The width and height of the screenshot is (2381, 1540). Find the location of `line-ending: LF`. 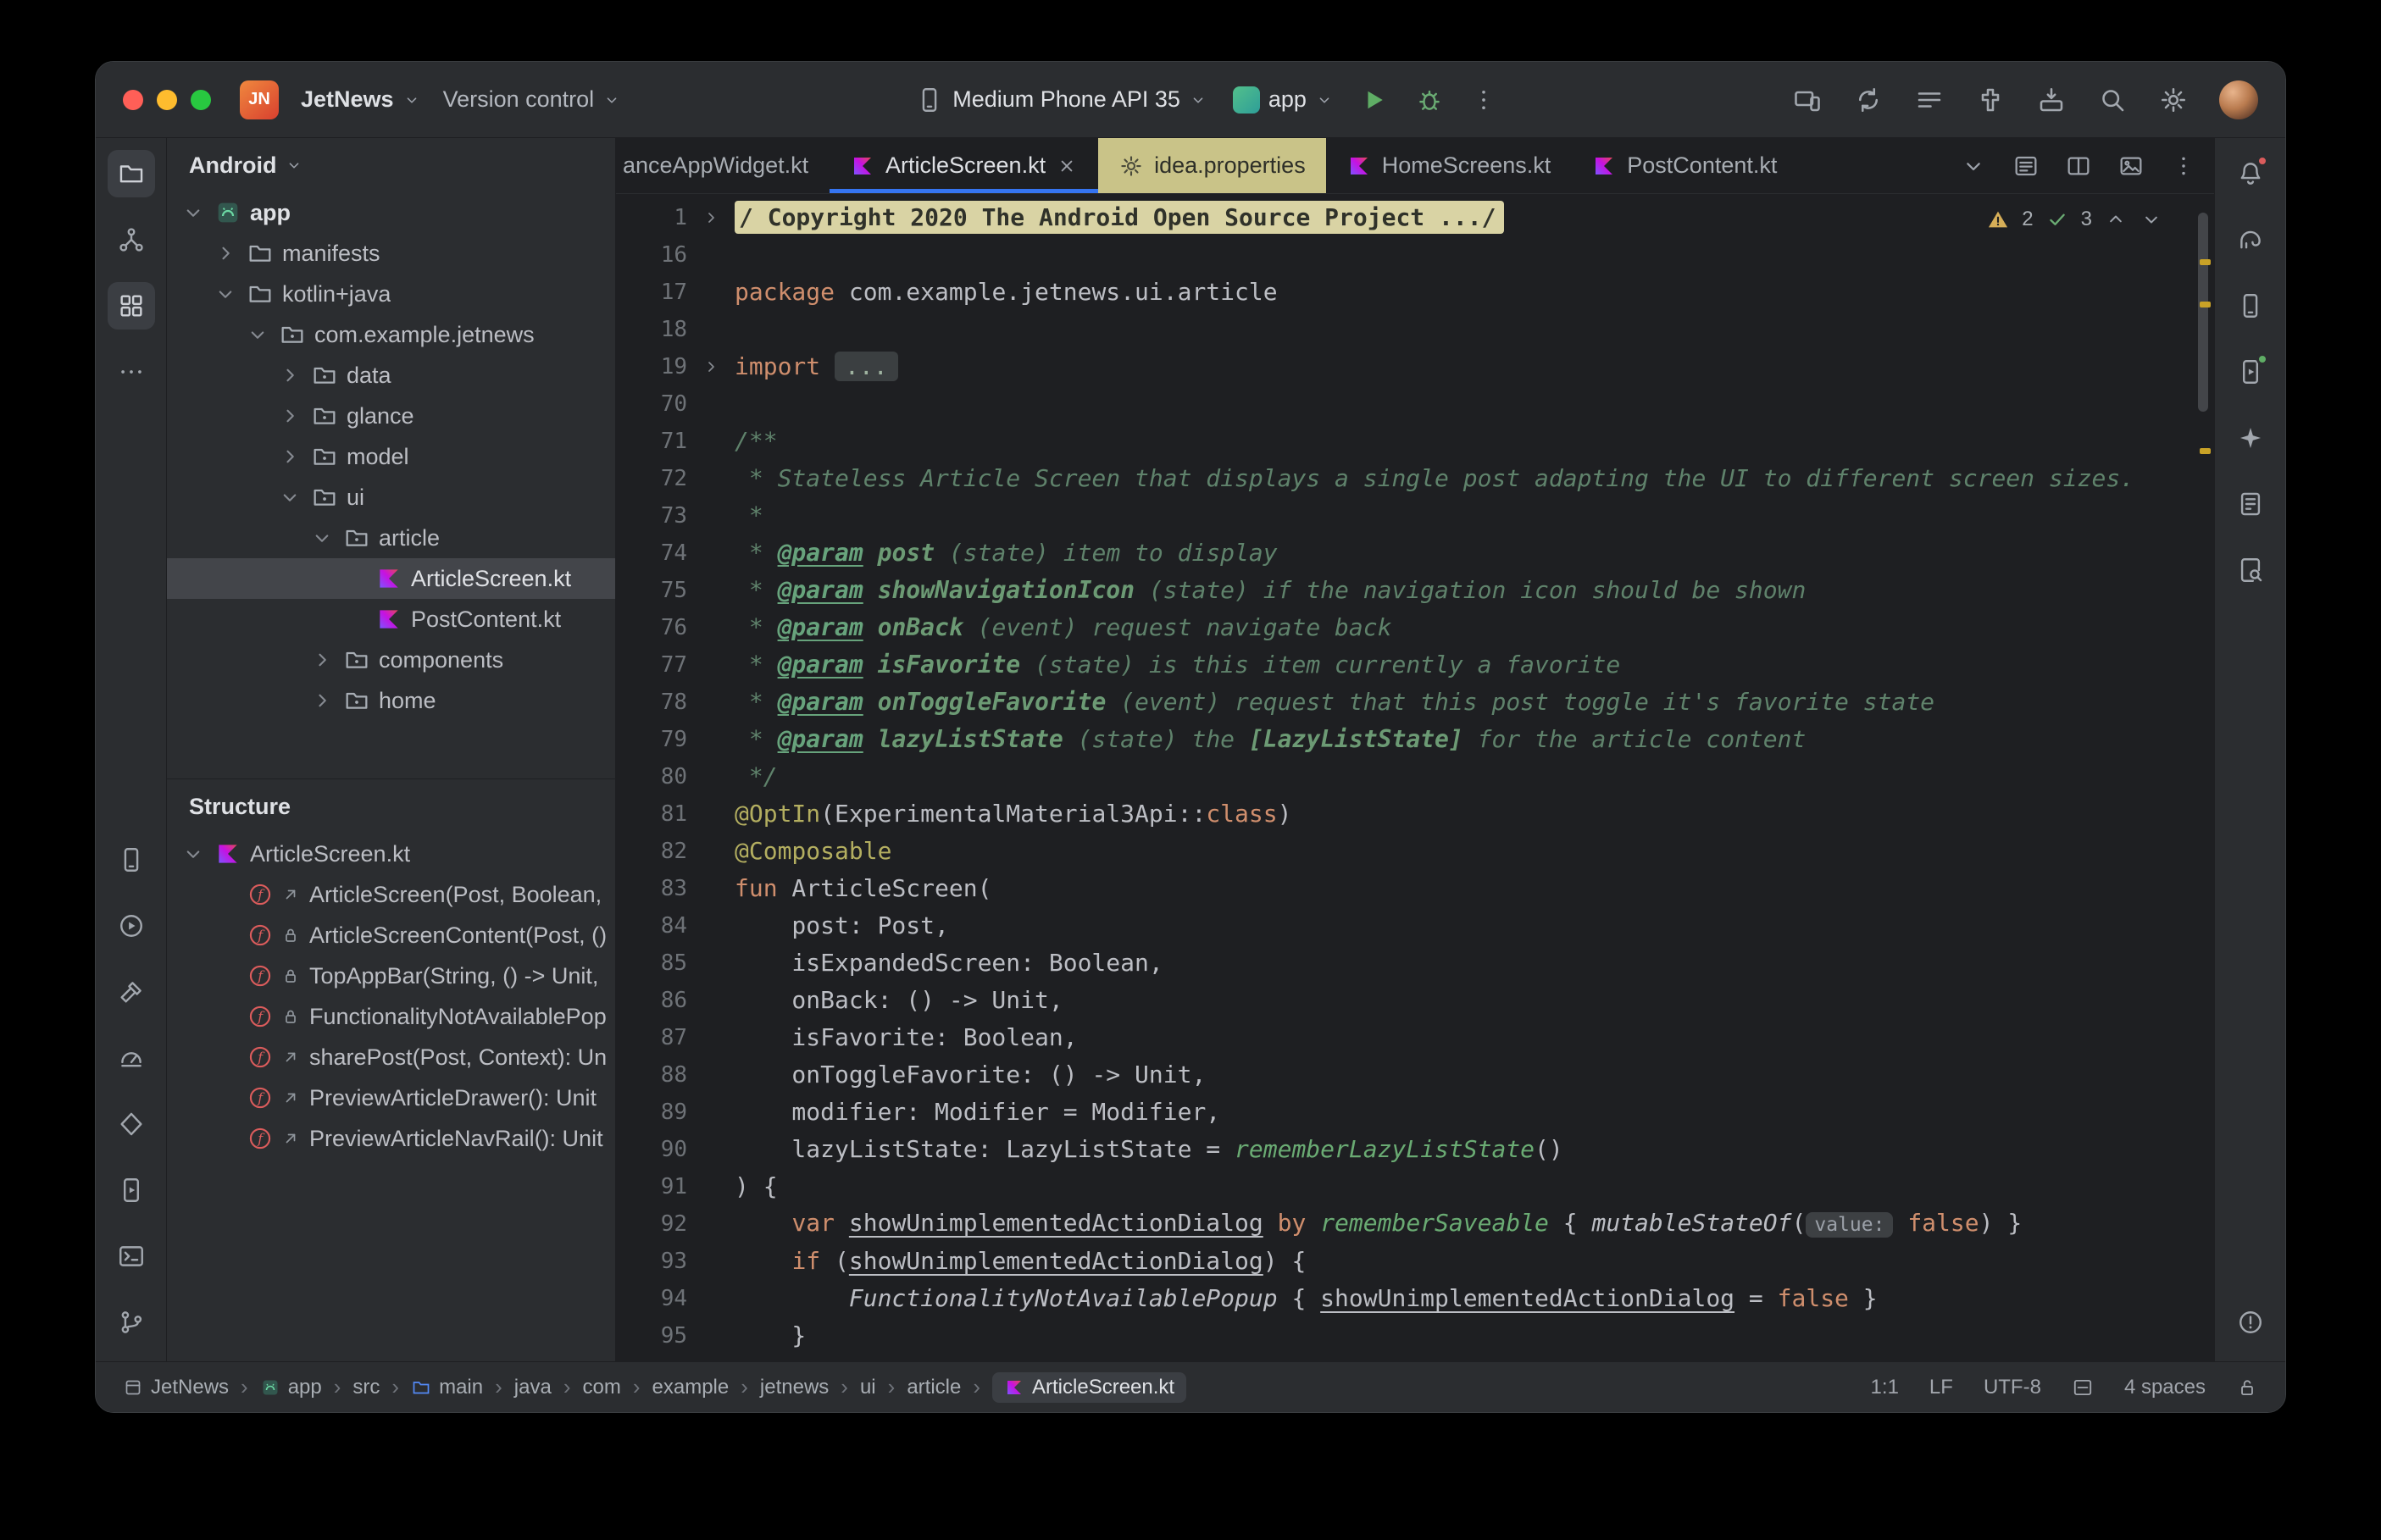

line-ending: LF is located at coordinates (1941, 1387).